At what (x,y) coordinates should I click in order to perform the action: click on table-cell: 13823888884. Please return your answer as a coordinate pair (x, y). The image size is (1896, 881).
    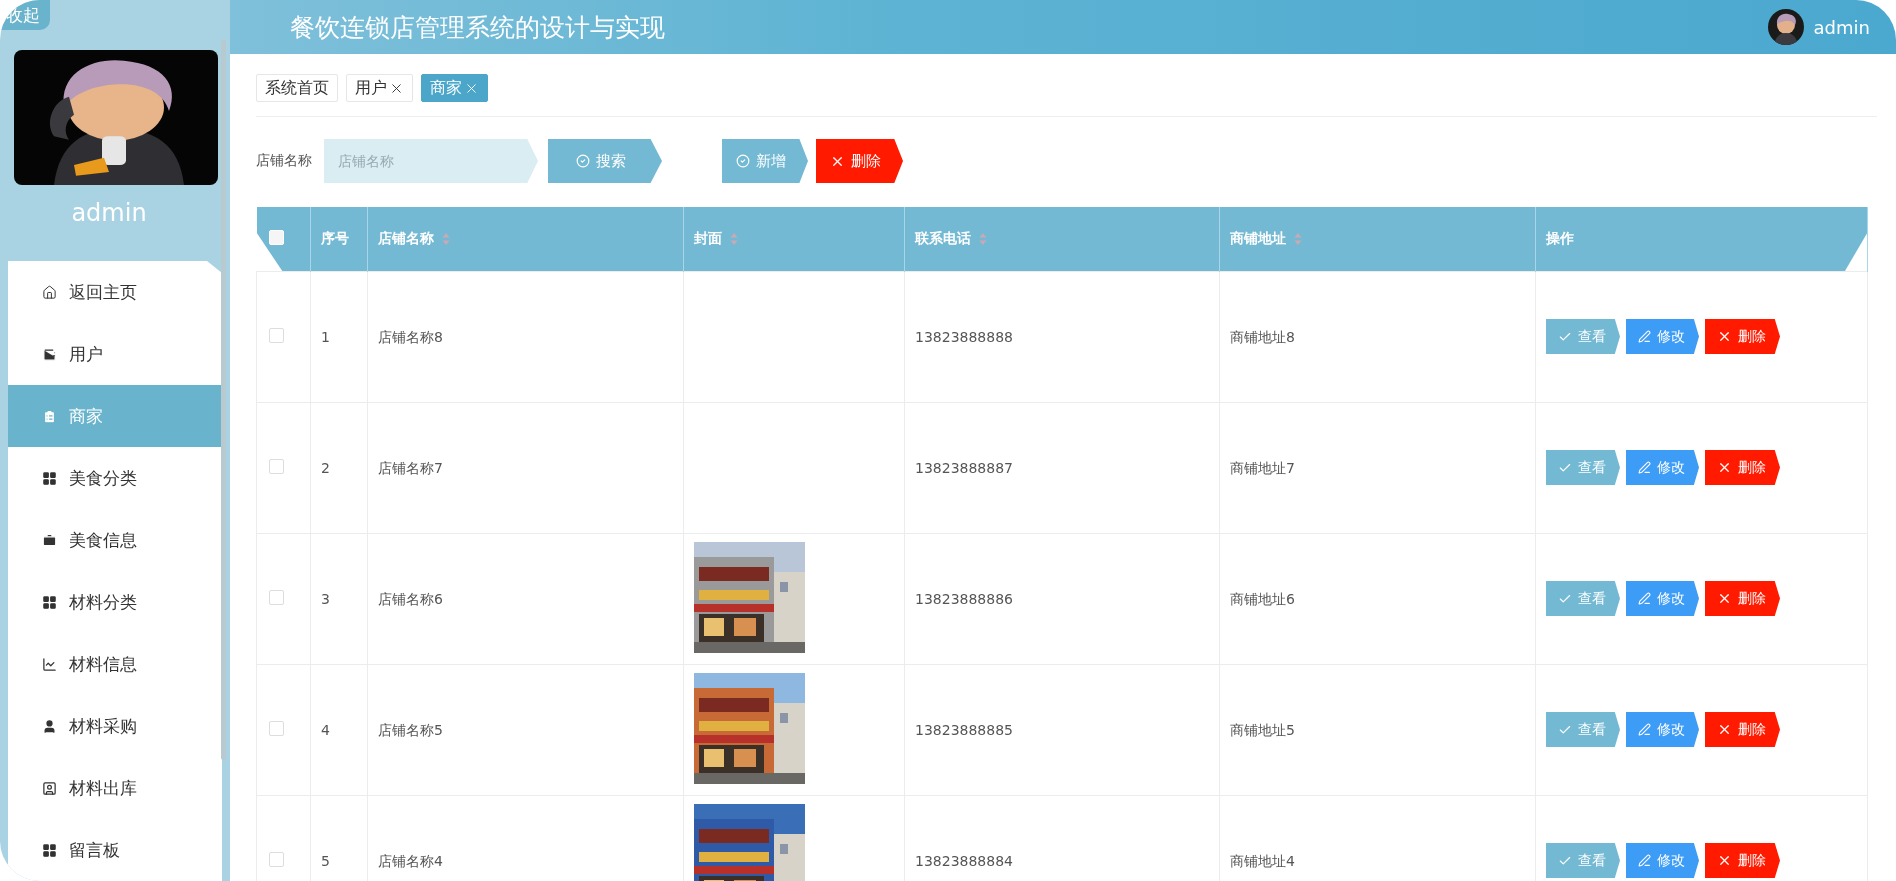
    Looking at the image, I should click on (964, 860).